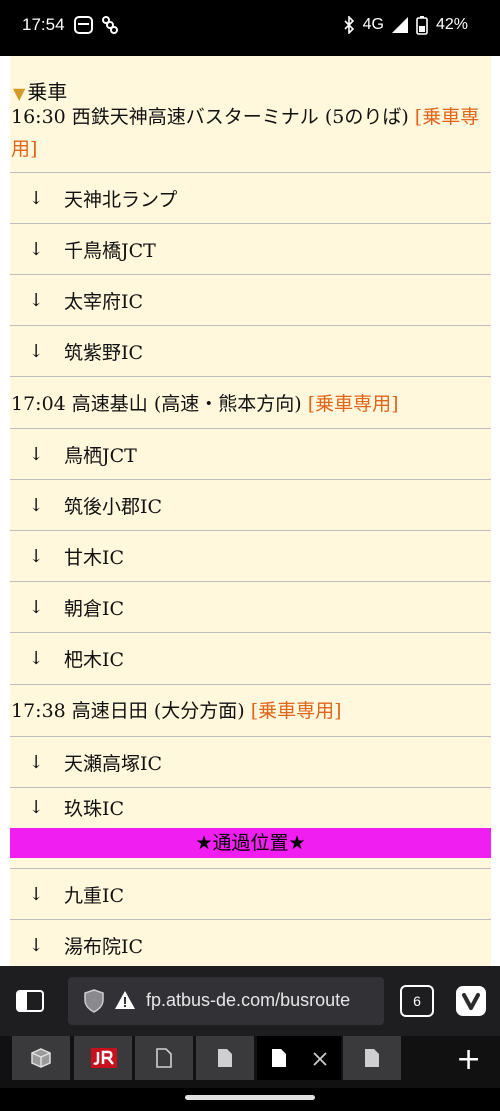 The height and width of the screenshot is (1111, 500). Describe the element at coordinates (299, 1058) in the screenshot. I see `tab-active` at that location.